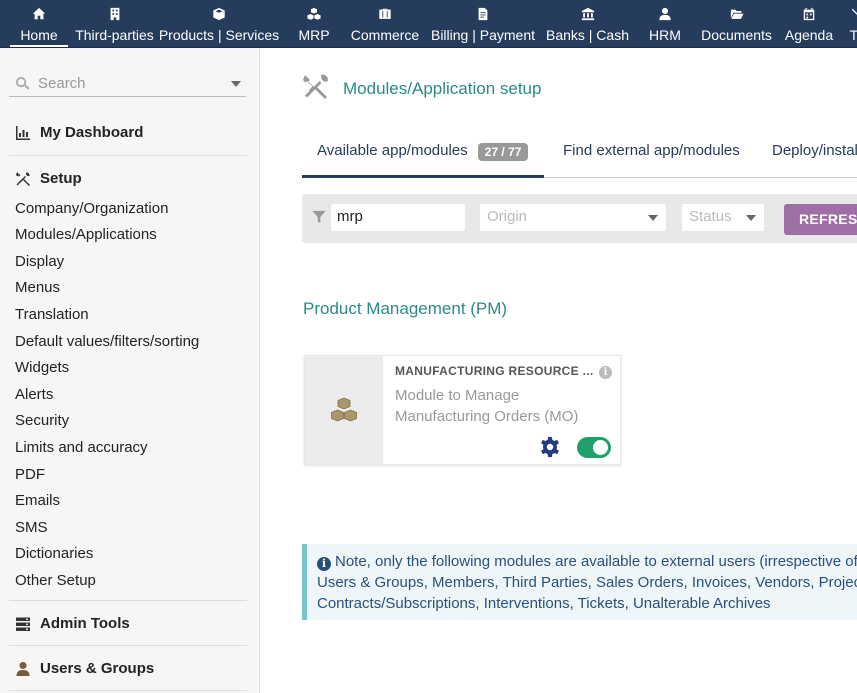 The height and width of the screenshot is (693, 857). I want to click on tab-find-external-modules: Find external app/modules, so click(651, 159).